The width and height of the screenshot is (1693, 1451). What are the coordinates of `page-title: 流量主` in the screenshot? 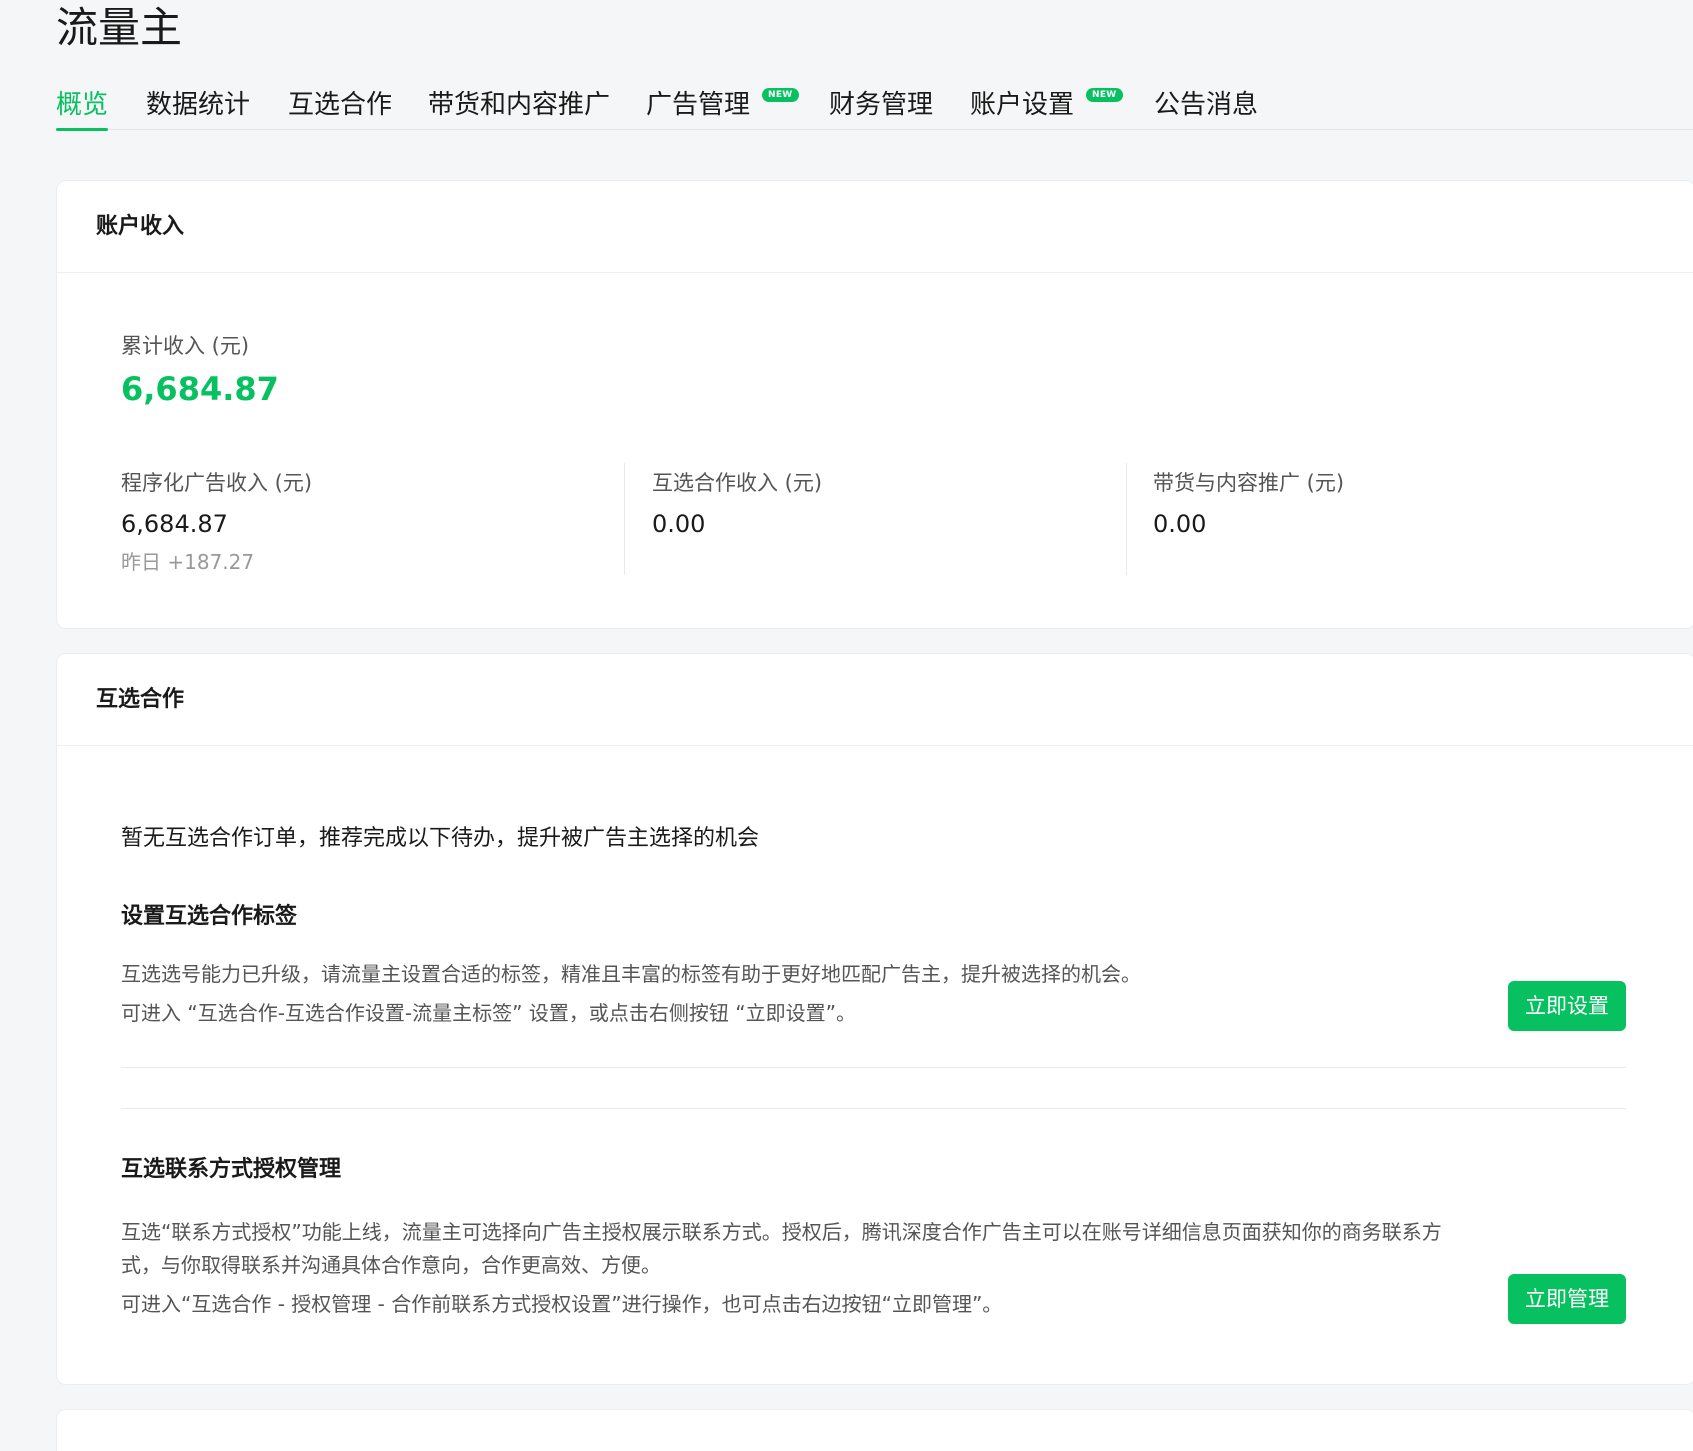 It's located at (119, 27).